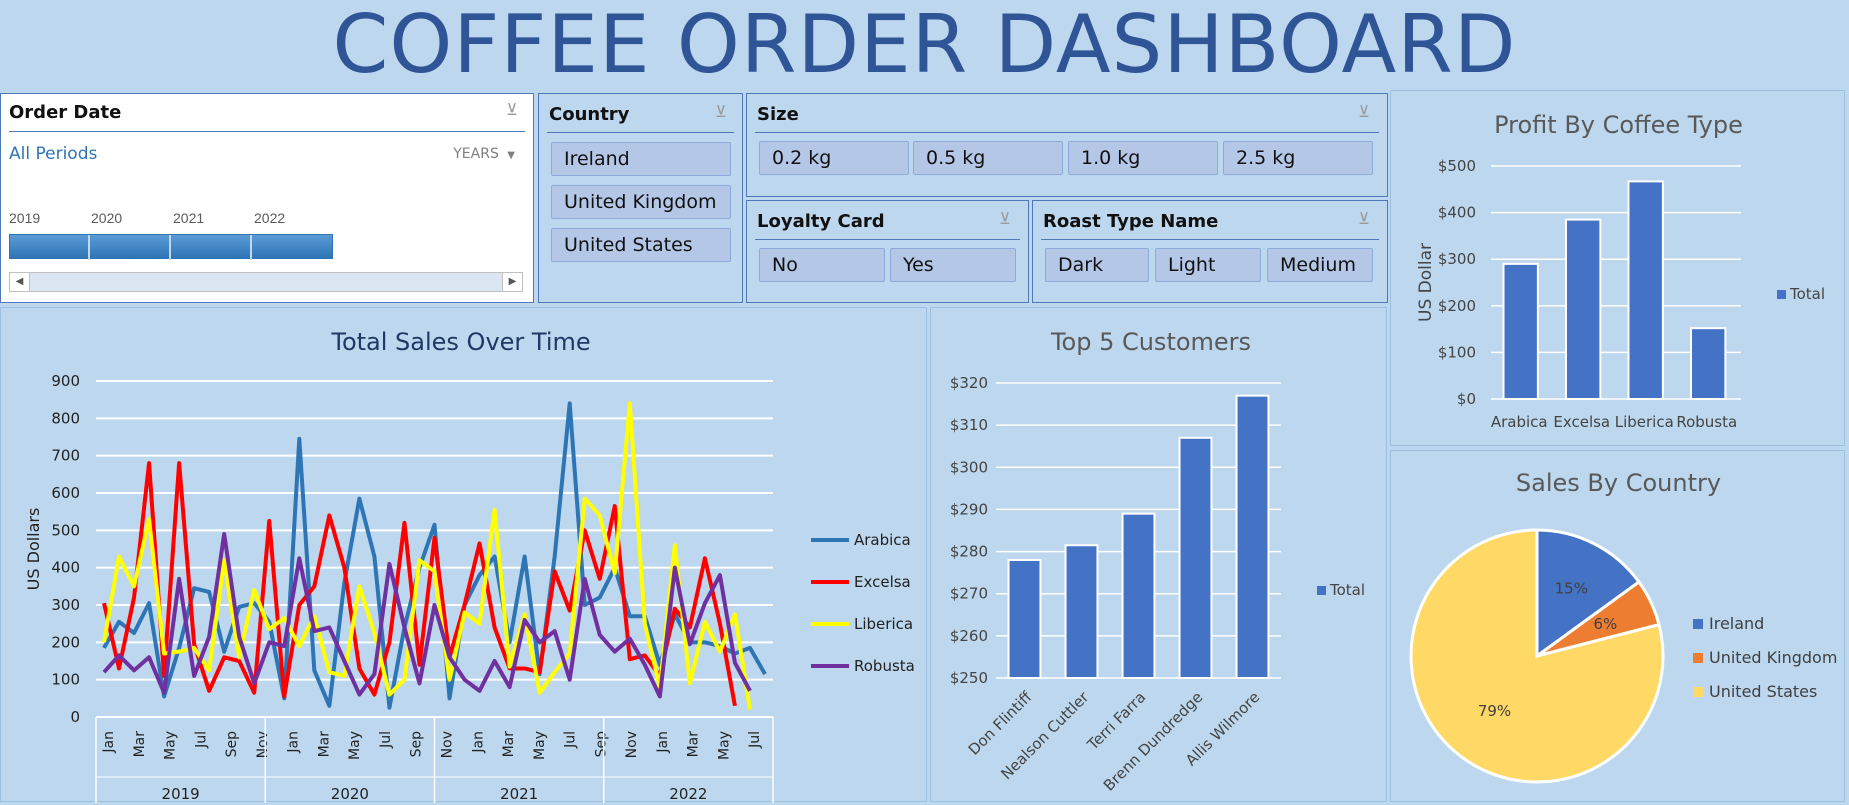 This screenshot has width=1849, height=805. Describe the element at coordinates (511, 155) in the screenshot. I see `chevron-down-icon: ▼` at that location.